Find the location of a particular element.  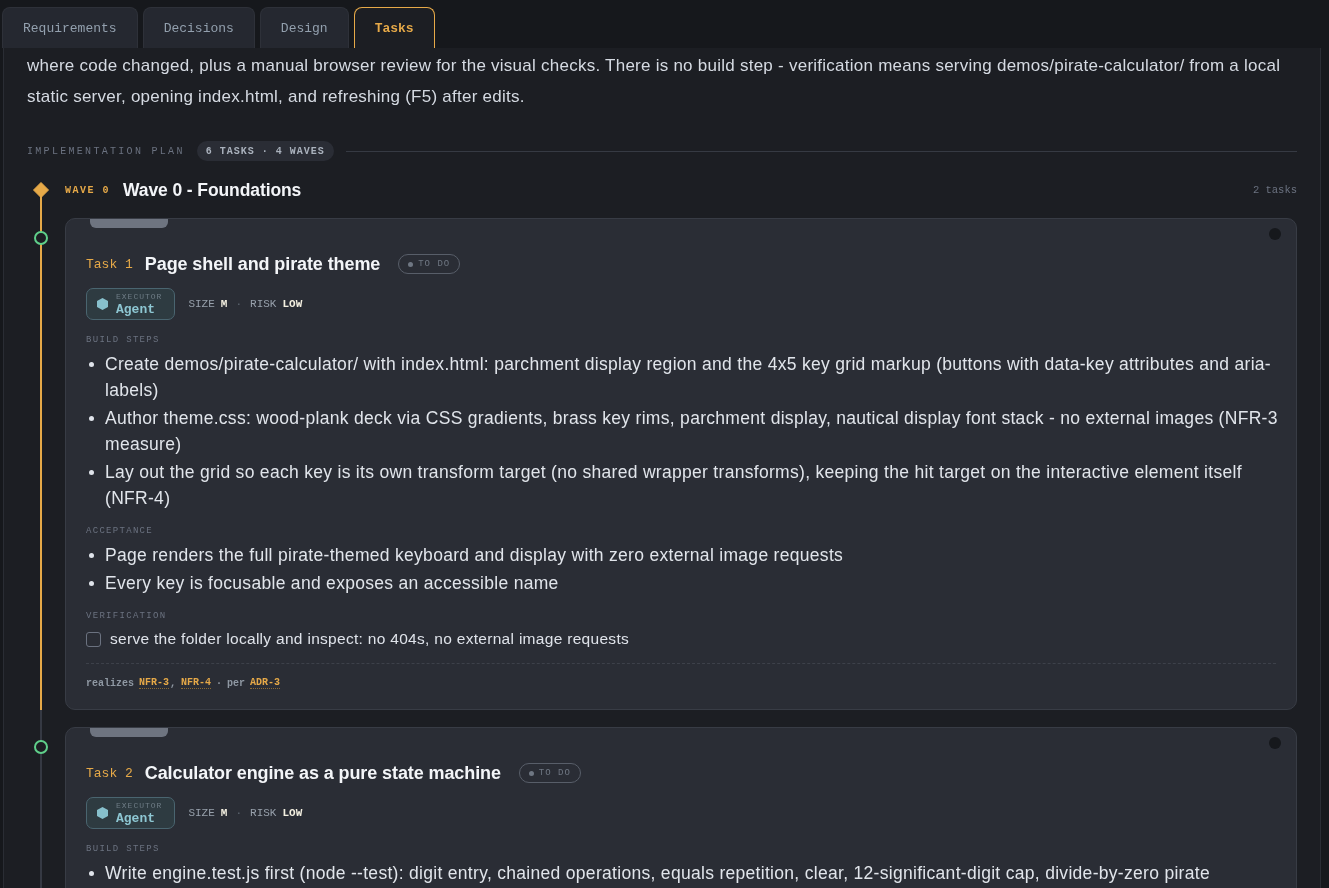

intro-paragraph: where code changed, plus a manual browser review for the visual checks. There is no build step - verification means serving demos/pirate-calculator/ from a local static server, opening index.html, and refreshing (F5) after edits. is located at coordinates (654, 81).